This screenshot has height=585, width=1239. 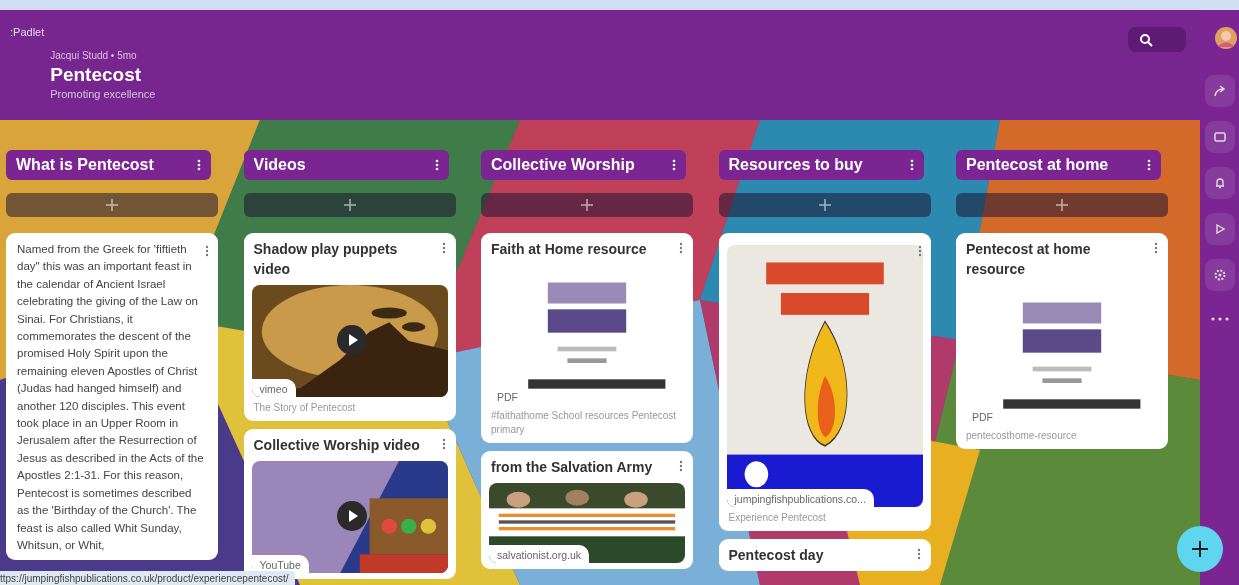 I want to click on post-title: from the Salvation Army, so click(x=572, y=467).